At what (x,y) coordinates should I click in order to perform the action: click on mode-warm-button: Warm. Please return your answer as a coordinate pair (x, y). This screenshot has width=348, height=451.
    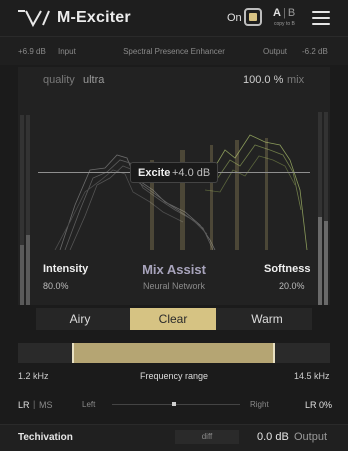
    Looking at the image, I should click on (267, 319).